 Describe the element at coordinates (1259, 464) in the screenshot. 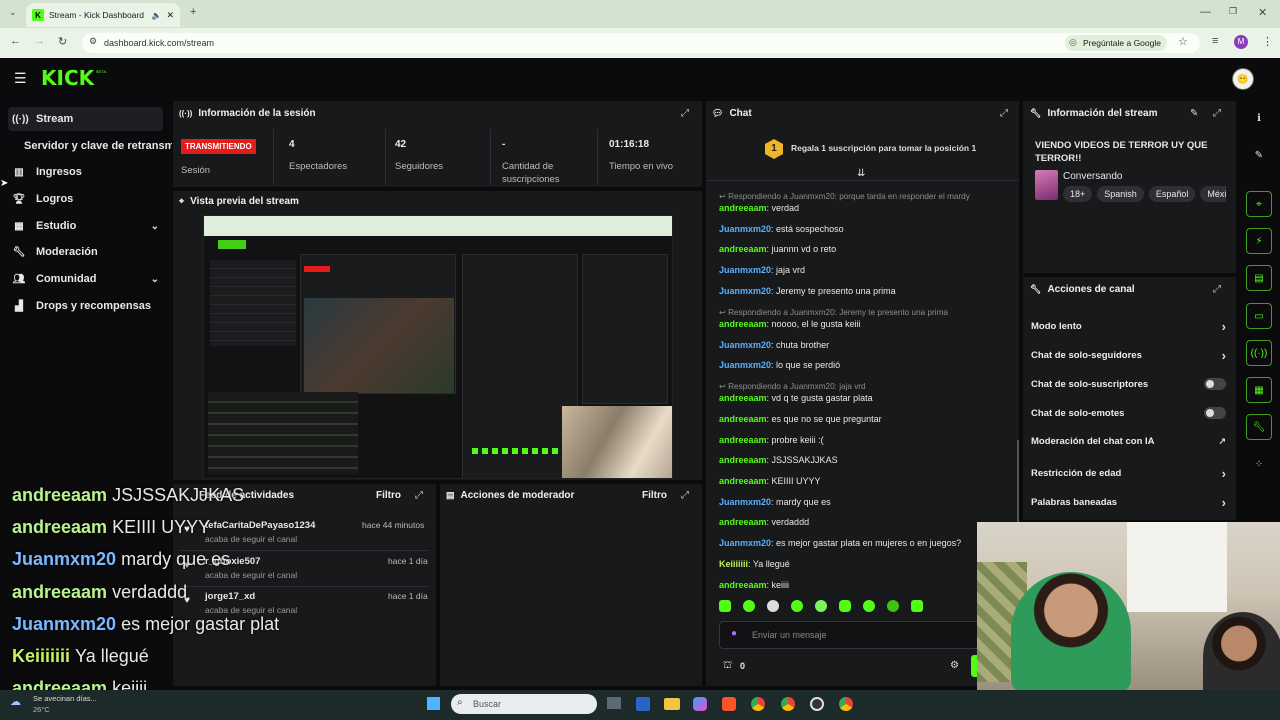

I see `more-dots-icon: ⁘` at that location.